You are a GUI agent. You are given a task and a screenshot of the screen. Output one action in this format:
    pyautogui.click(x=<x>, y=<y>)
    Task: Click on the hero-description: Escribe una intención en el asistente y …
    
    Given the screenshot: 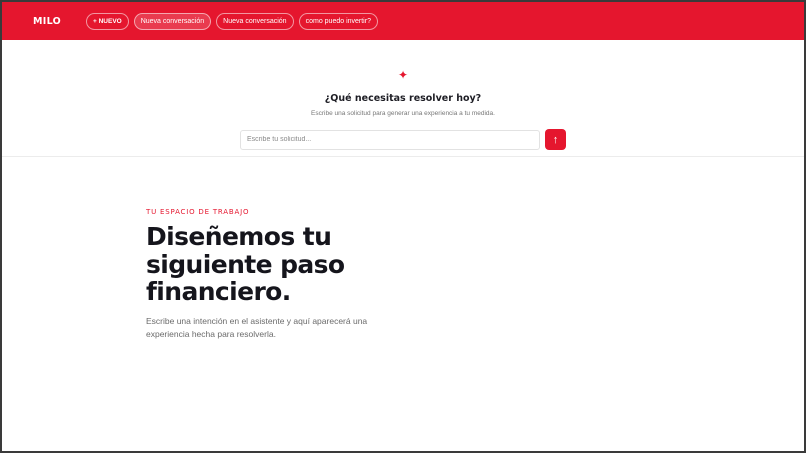 What is the action you would take?
    pyautogui.click(x=257, y=327)
    